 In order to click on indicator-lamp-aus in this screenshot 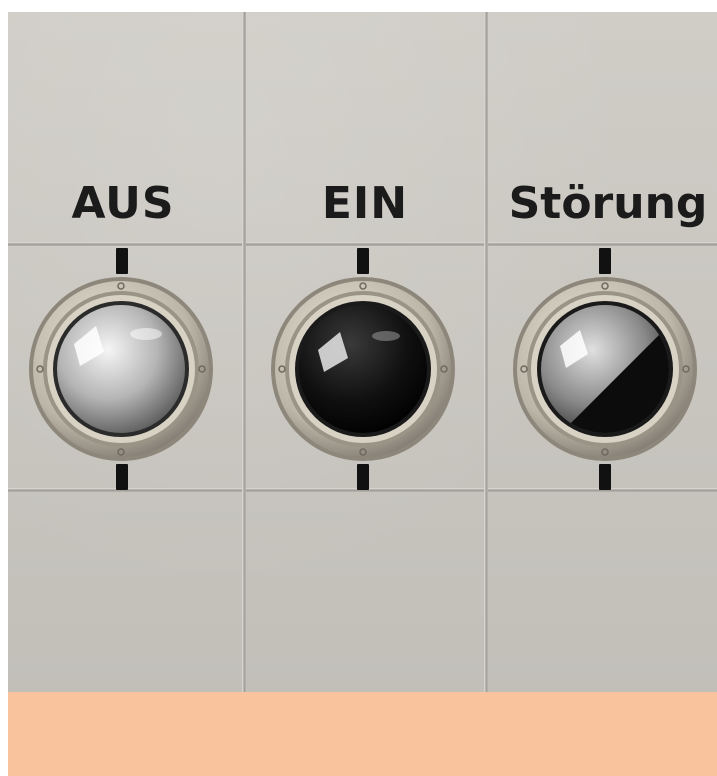, I will do `click(121, 369)`.